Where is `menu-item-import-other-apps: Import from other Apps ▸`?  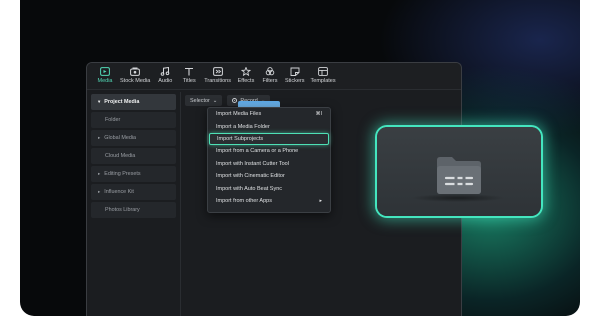
menu-item-import-other-apps: Import from other Apps ▸ is located at coordinates (269, 201).